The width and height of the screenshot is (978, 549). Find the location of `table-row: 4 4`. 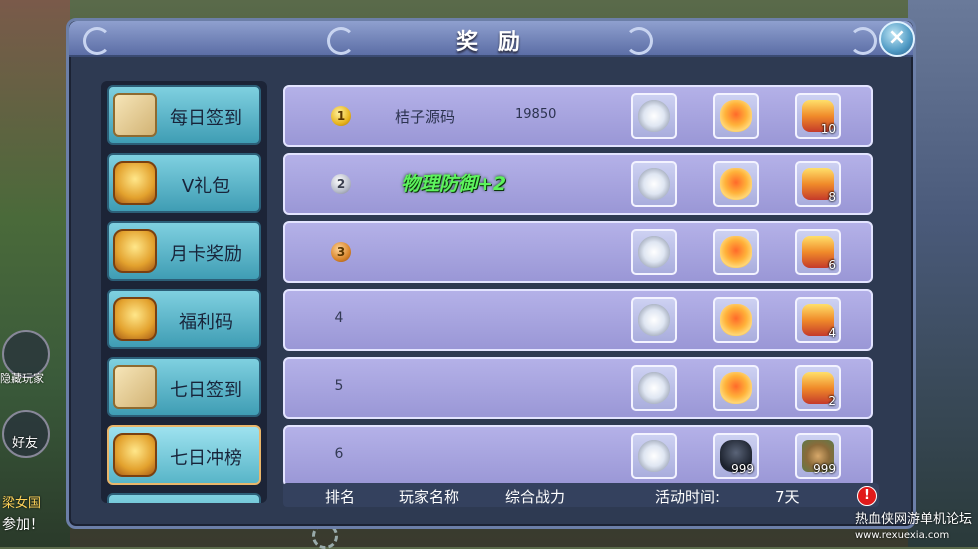

table-row: 4 4 is located at coordinates (578, 320).